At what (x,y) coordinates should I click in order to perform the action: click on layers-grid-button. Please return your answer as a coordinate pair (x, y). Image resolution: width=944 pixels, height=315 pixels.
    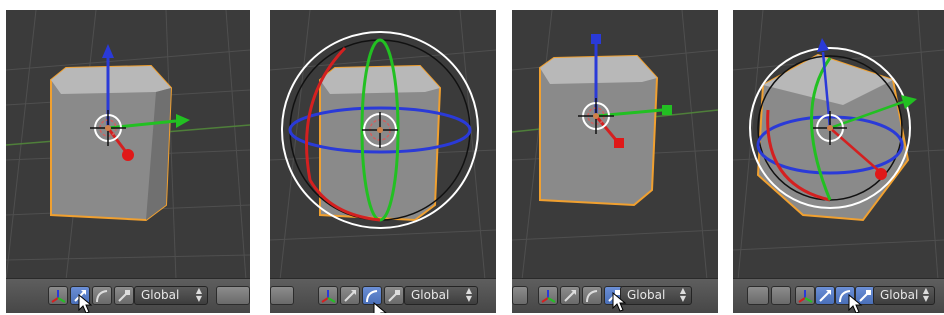
    Looking at the image, I should click on (233, 295).